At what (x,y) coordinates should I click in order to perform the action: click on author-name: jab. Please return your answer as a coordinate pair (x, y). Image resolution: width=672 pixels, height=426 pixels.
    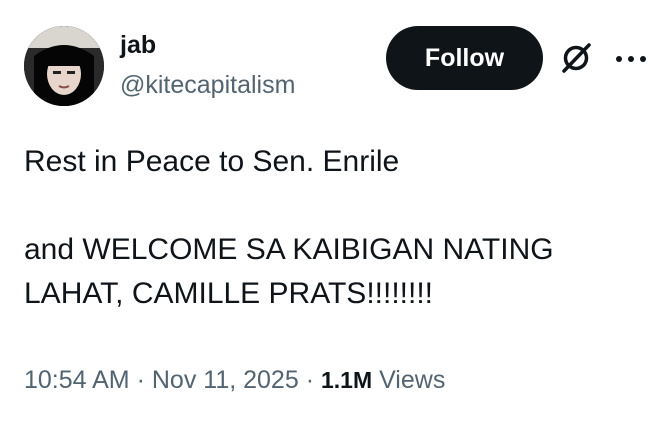
    Looking at the image, I should click on (138, 45).